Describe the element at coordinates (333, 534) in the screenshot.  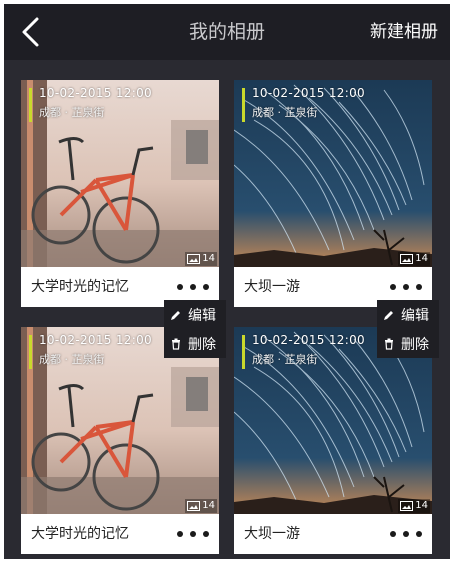
I see `album-caption: 大坝一游` at that location.